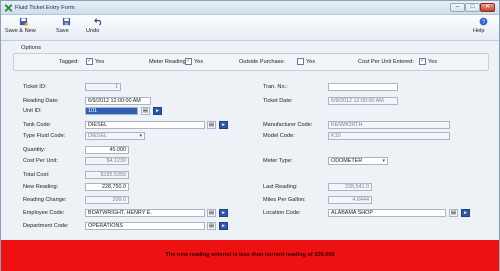 The height and width of the screenshot is (271, 500). I want to click on miles-per-gallon-field: 4.6444, so click(350, 200).